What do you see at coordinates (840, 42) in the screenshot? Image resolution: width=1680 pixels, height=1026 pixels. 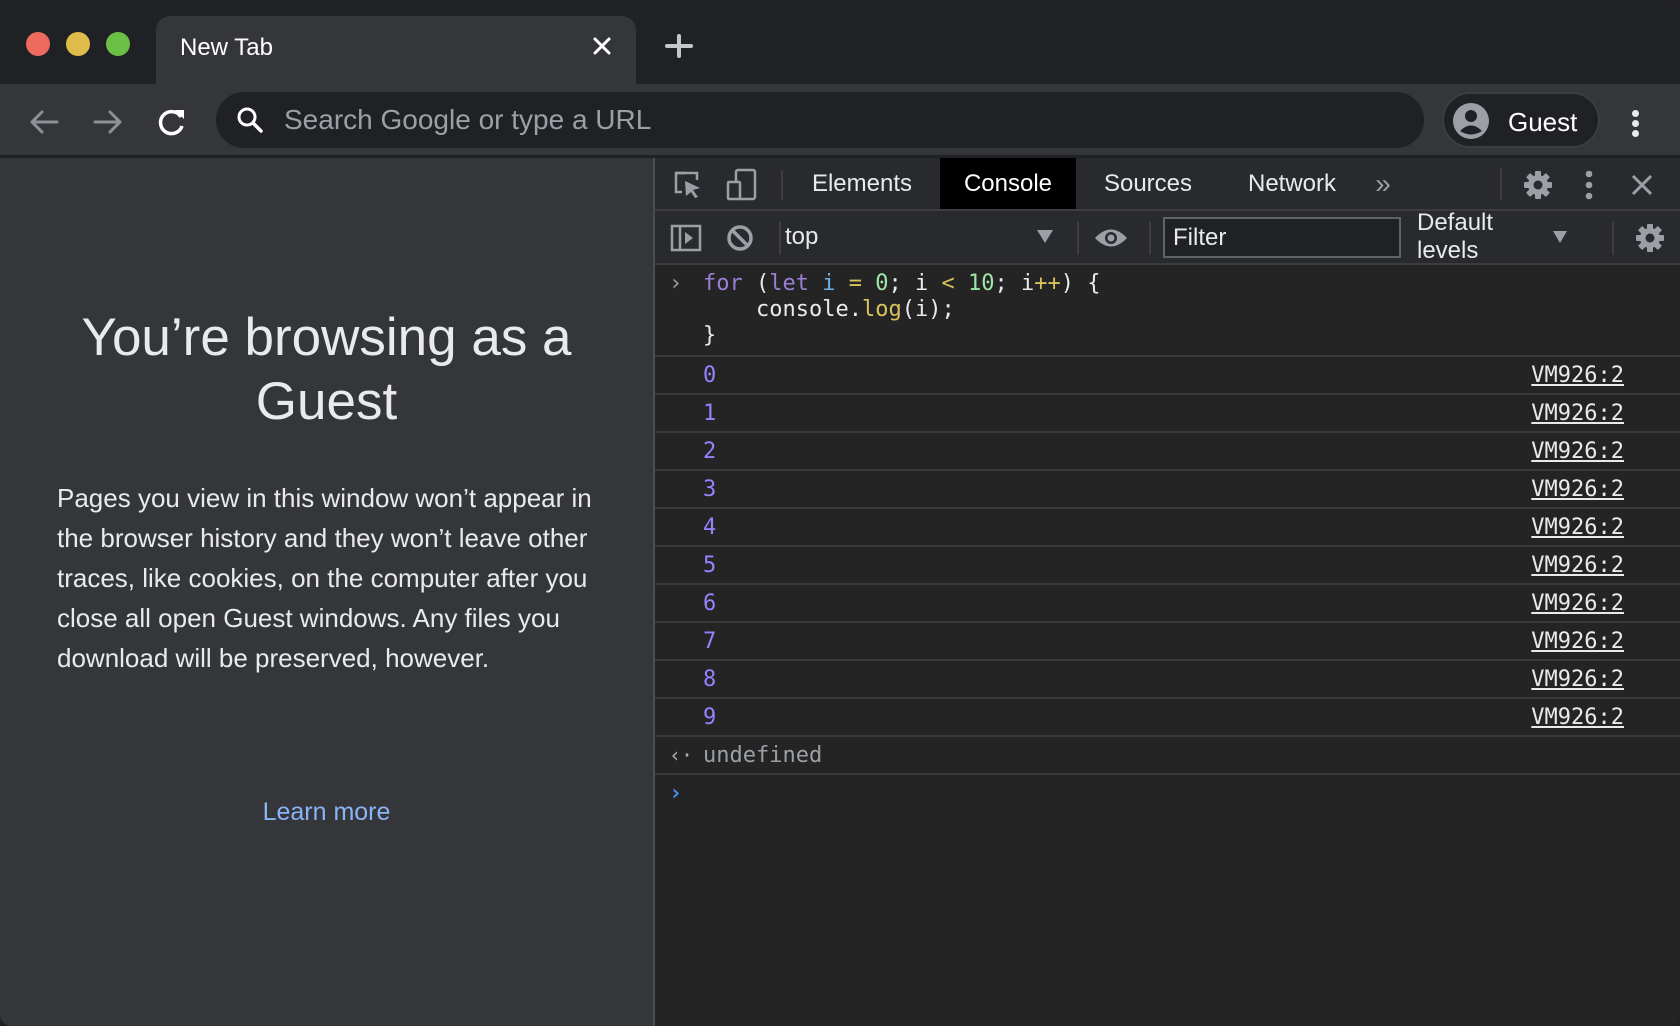 I see `tab-strip: New Tab` at bounding box center [840, 42].